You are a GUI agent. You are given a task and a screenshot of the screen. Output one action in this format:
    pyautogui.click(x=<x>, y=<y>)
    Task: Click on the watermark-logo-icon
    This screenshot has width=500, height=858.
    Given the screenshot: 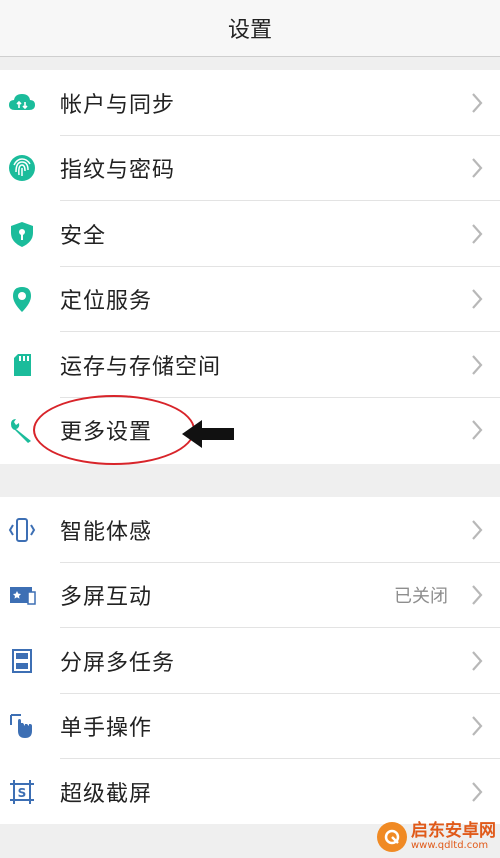 What is the action you would take?
    pyautogui.click(x=392, y=837)
    